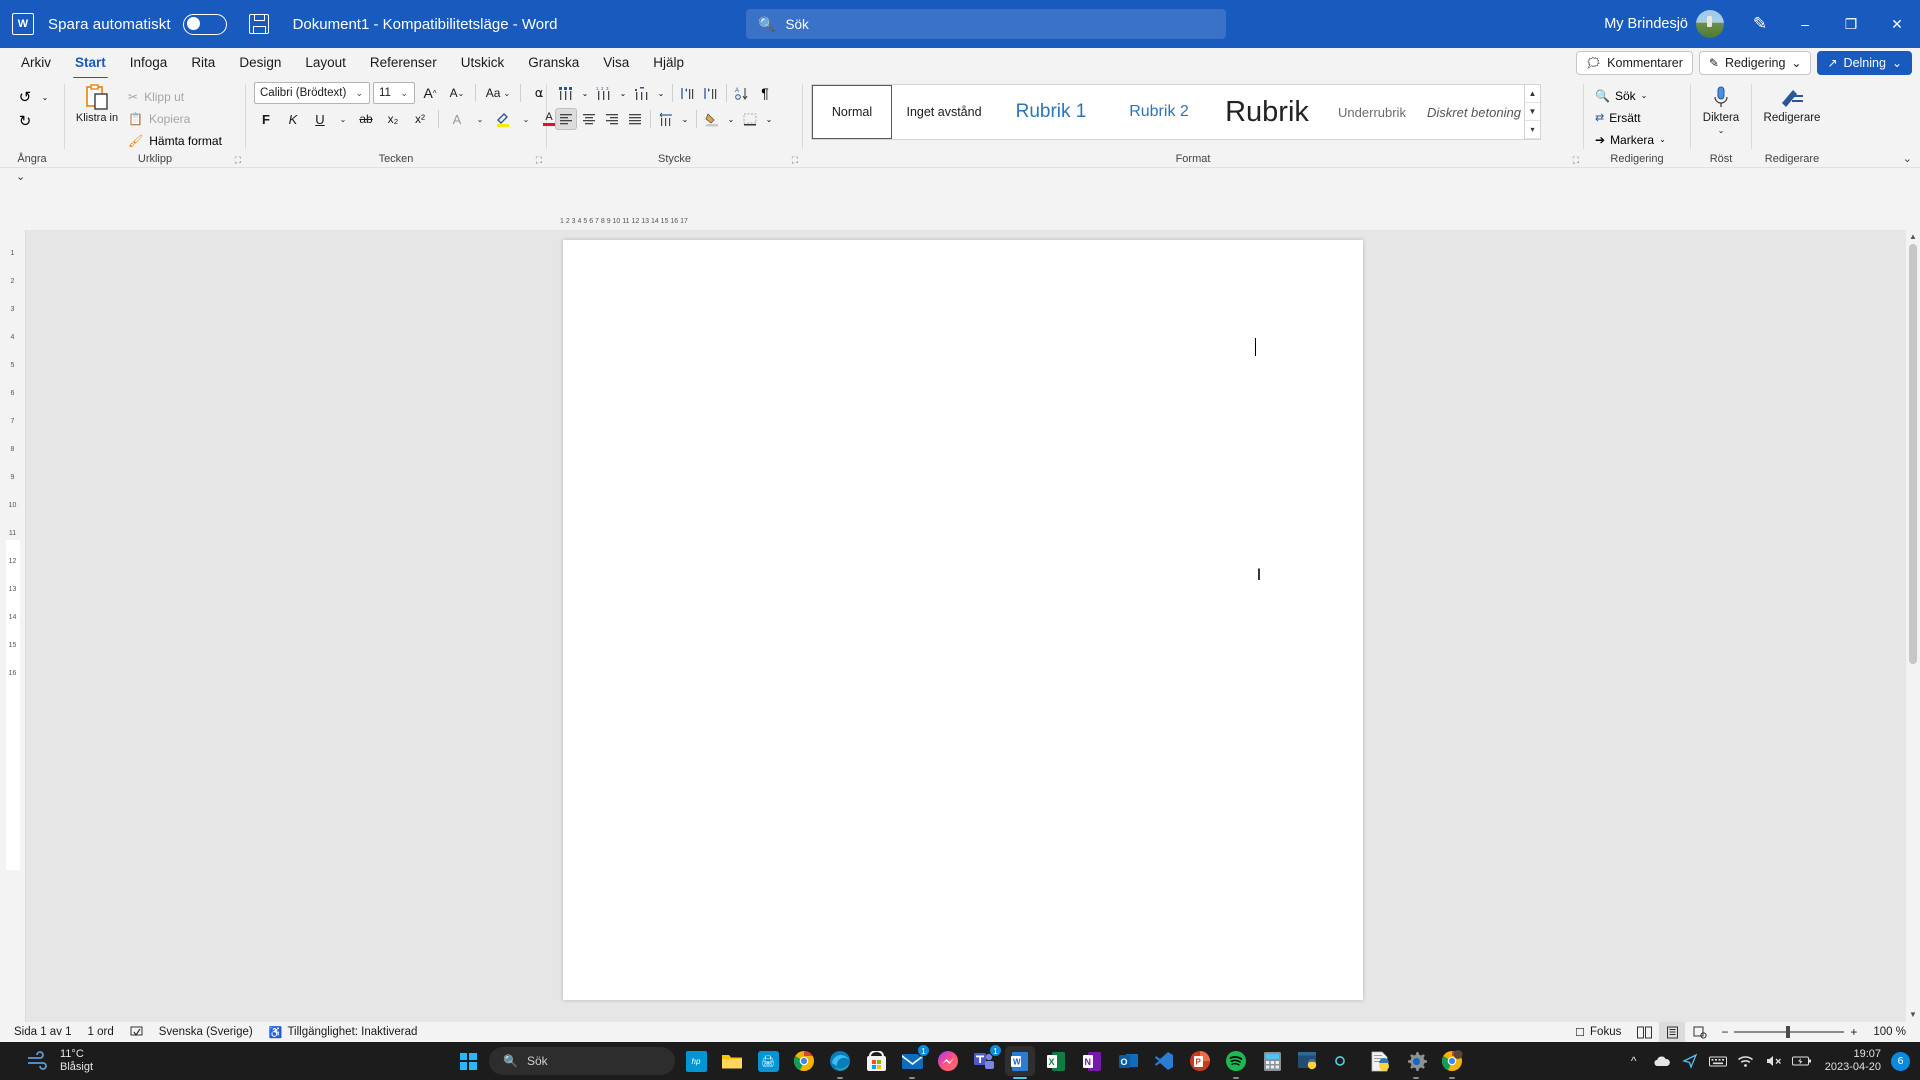 The height and width of the screenshot is (1080, 1920). Describe the element at coordinates (206, 1032) in the screenshot. I see `language-indicator: Svenska (Sverige)` at that location.